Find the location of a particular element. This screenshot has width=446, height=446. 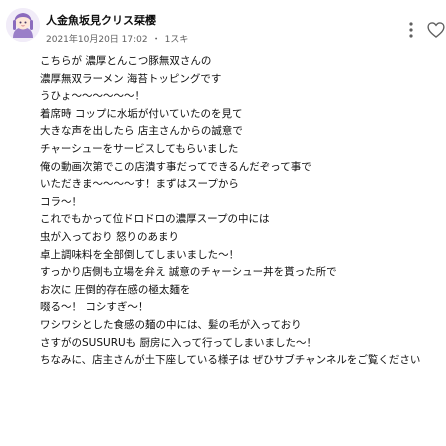

comment-line: お次に 圧倒的存在感の極太麺を is located at coordinates (115, 289).